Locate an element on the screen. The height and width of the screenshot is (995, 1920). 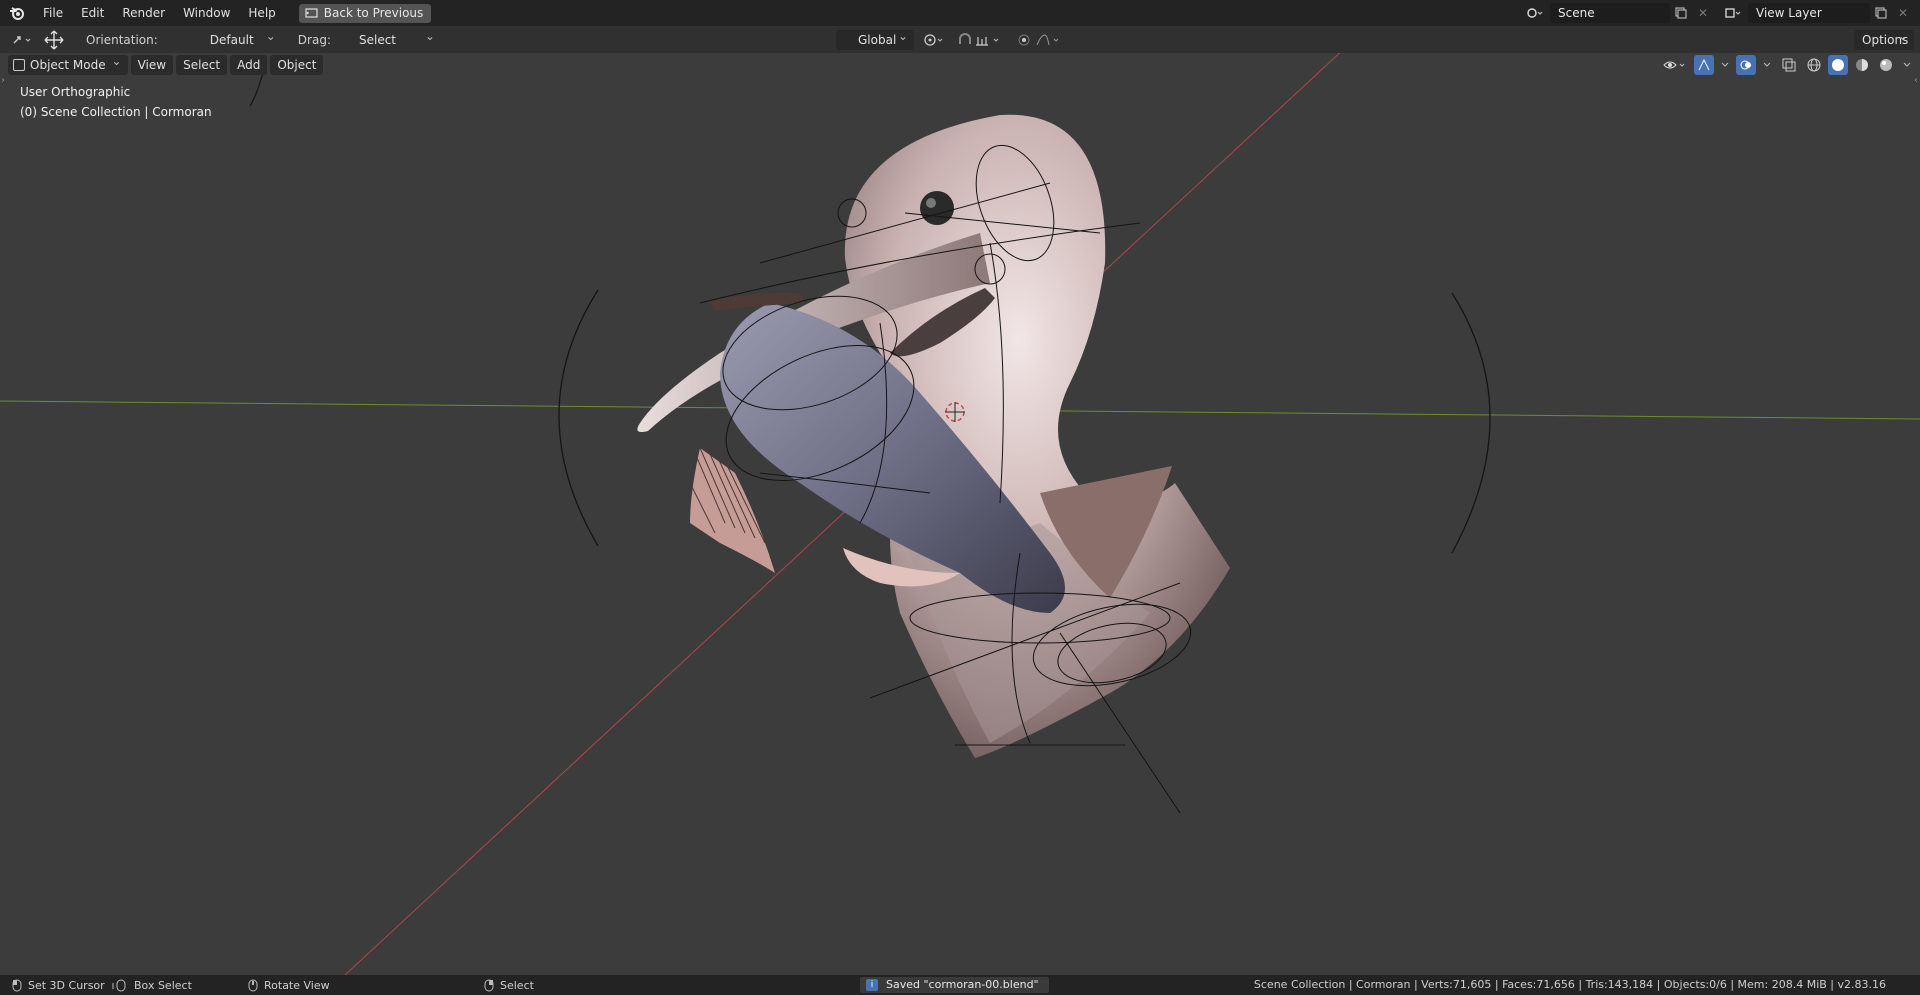
xray-toggle-icon is located at coordinates (1789, 65).